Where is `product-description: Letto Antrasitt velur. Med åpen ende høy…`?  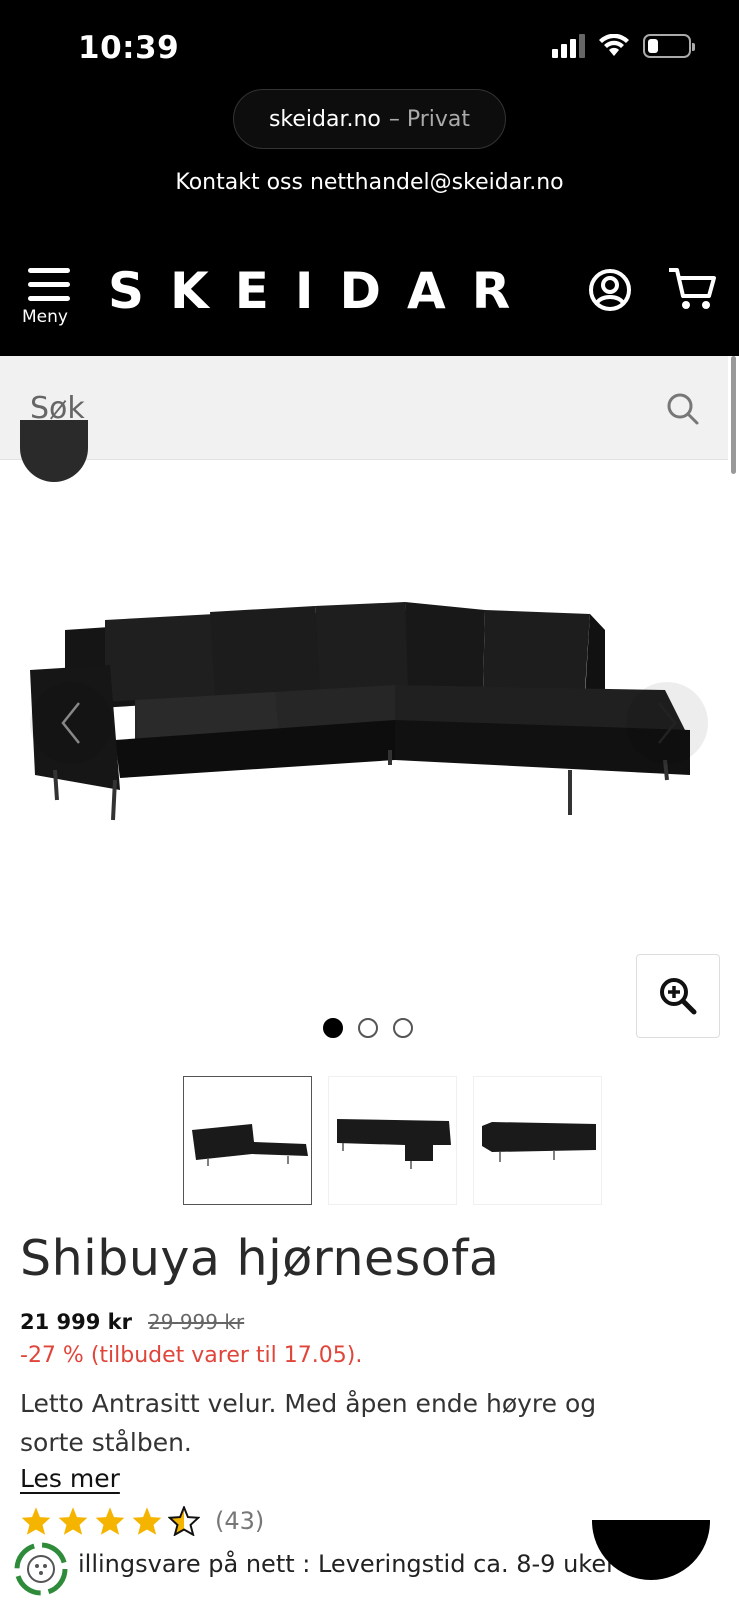 product-description: Letto Antrasitt velur. Med åpen ende høy… is located at coordinates (308, 1423).